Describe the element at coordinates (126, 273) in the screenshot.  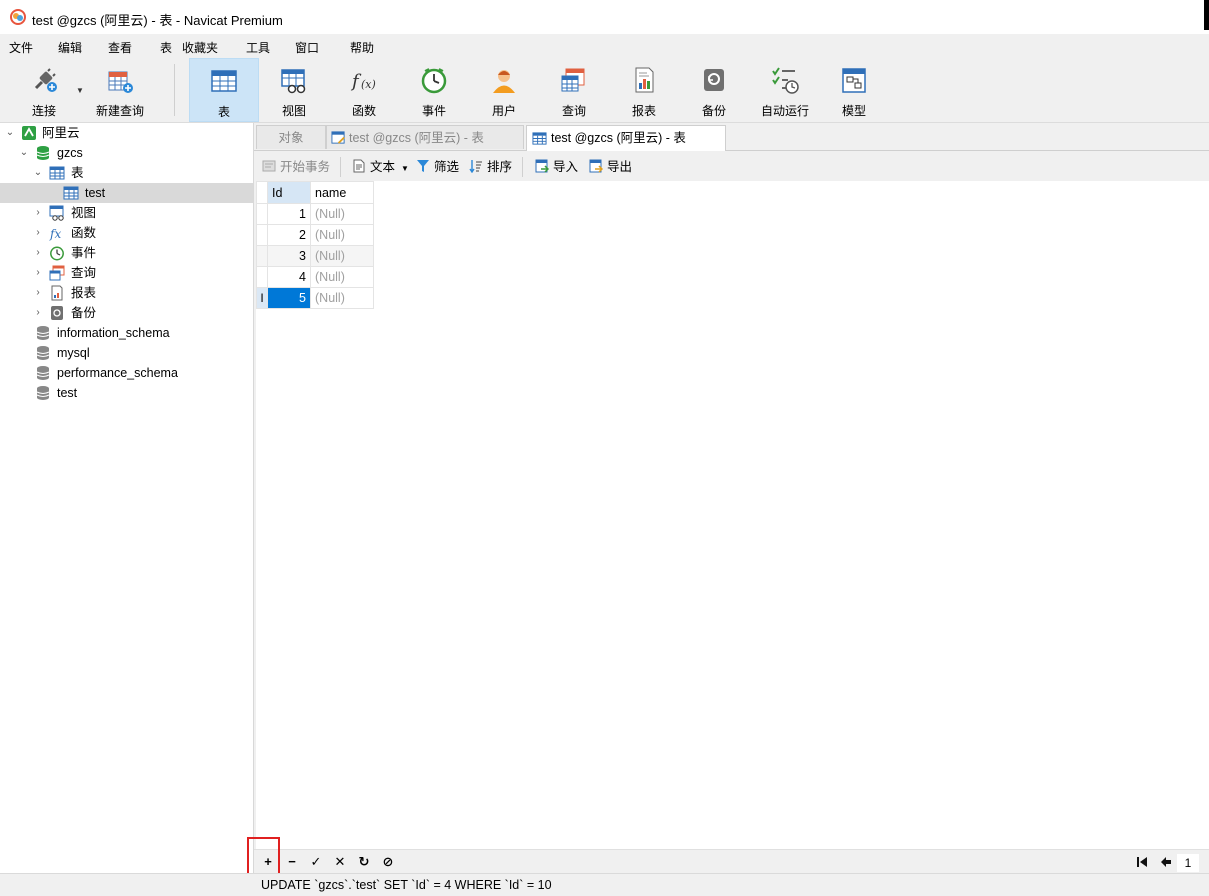
I see `tree-queries-group: › 查询` at that location.